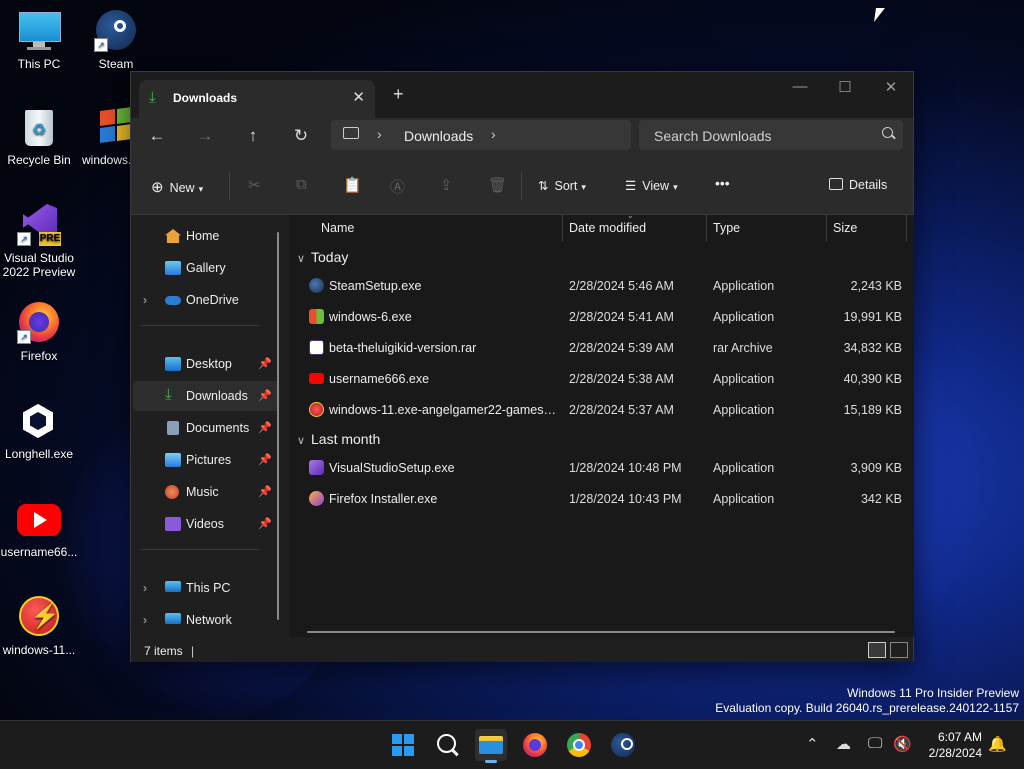  What do you see at coordinates (205, 268) in the screenshot?
I see `nav-item-gallery: Gallery` at bounding box center [205, 268].